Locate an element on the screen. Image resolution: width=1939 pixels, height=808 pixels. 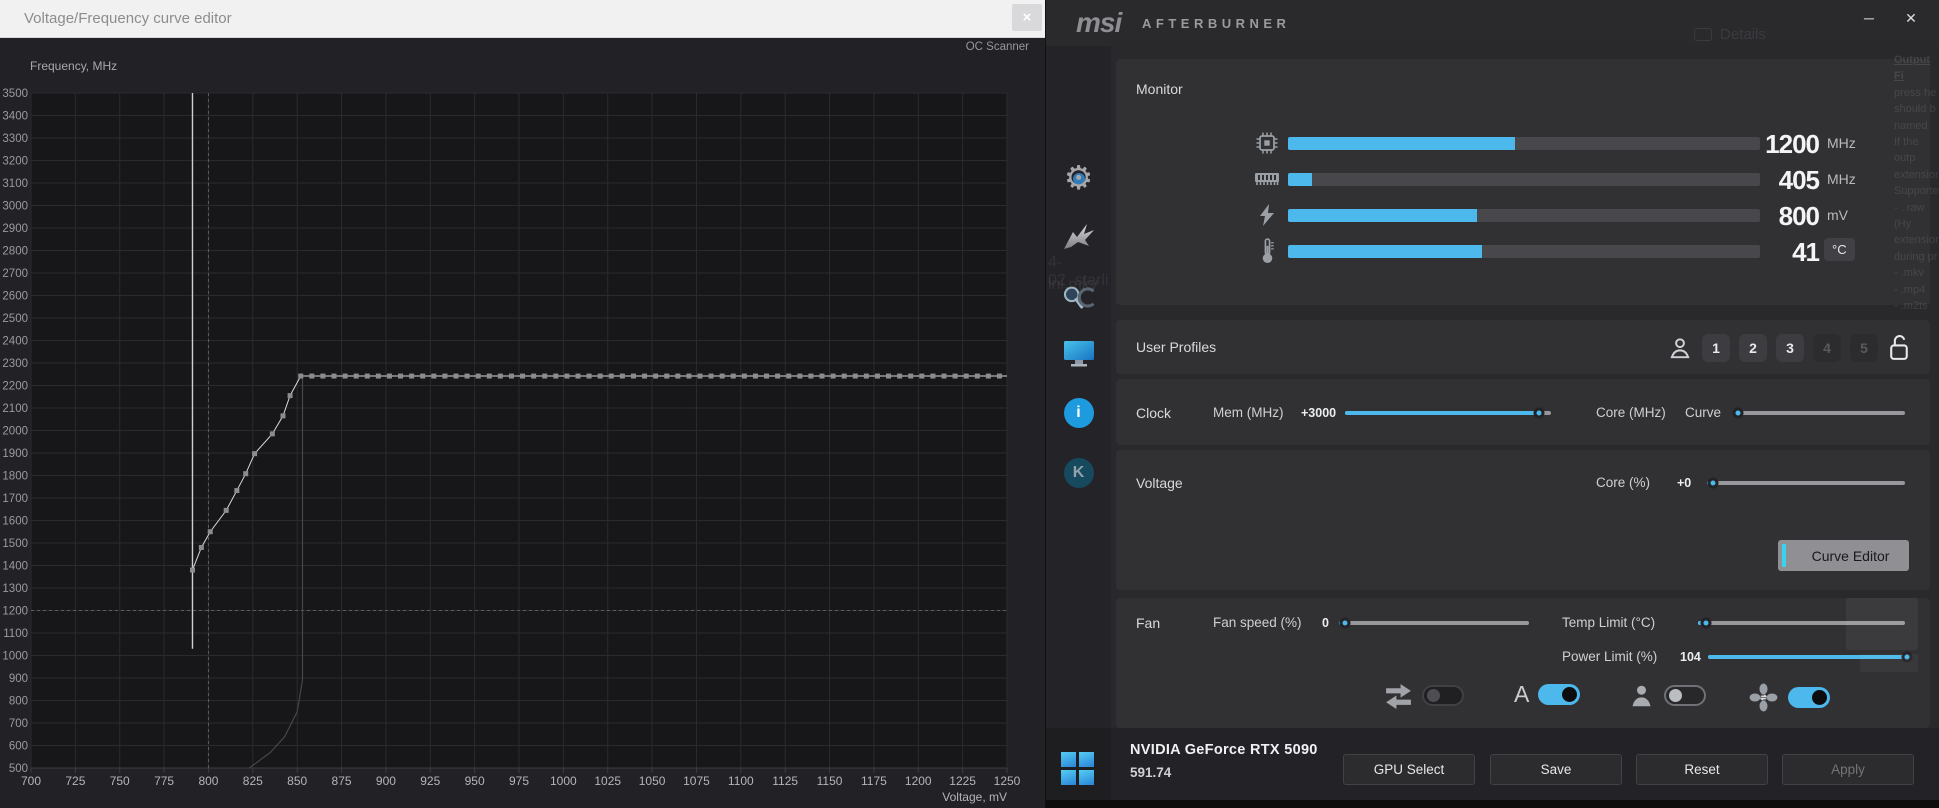
monitoring-button is located at coordinates (1078, 356).